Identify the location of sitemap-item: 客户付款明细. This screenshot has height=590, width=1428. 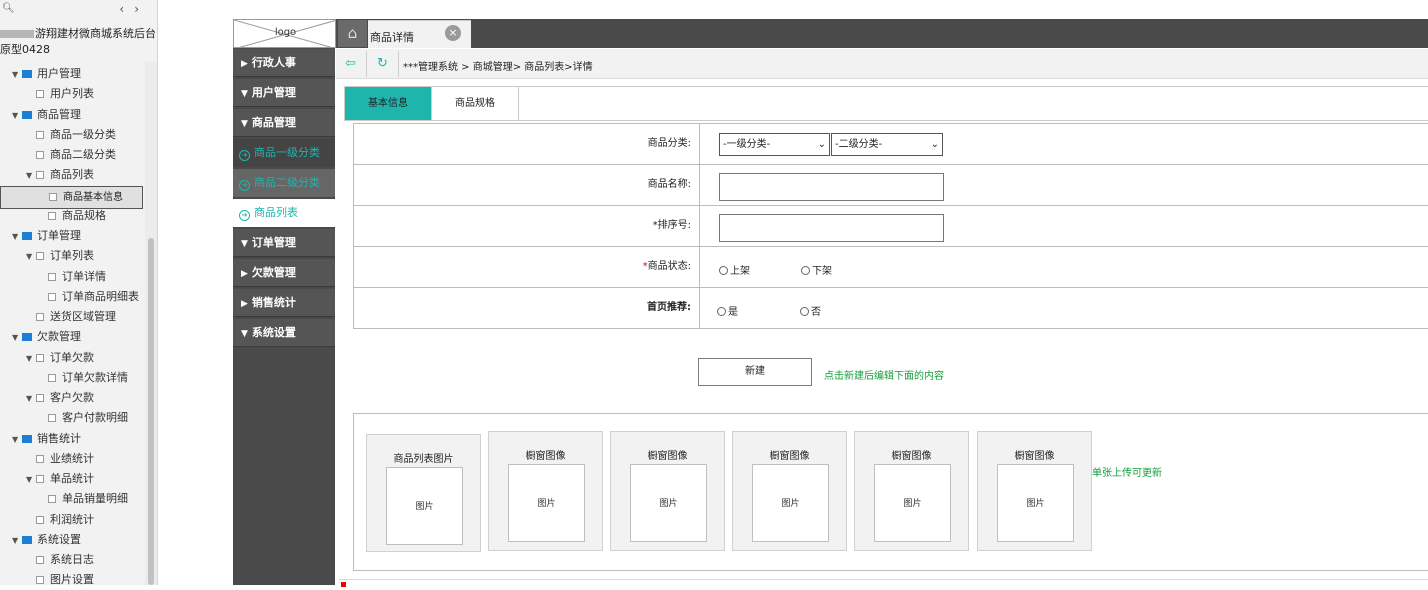
(71, 418).